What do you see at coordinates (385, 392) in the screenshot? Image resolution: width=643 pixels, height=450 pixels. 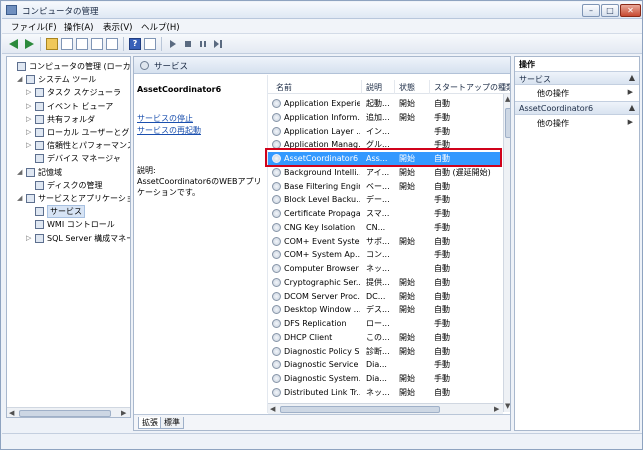 I see `service-row: Distributed Link Tr... ネッ... 開始 自動` at bounding box center [385, 392].